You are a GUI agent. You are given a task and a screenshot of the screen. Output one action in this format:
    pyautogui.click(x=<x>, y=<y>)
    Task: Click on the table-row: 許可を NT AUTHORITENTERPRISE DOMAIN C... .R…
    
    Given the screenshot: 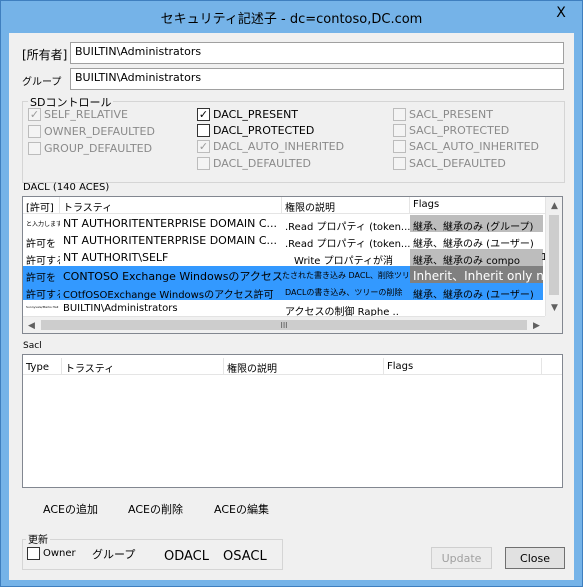 What is the action you would take?
    pyautogui.click(x=283, y=240)
    